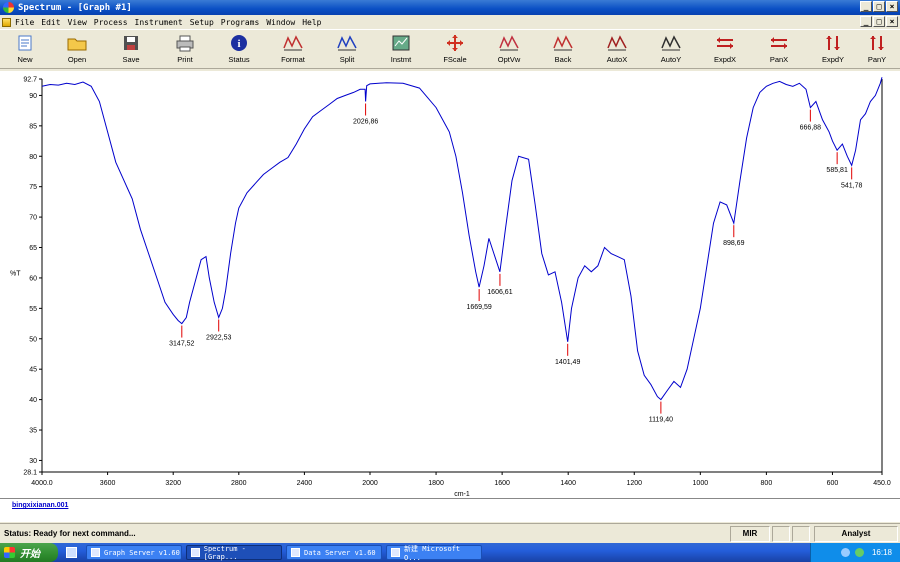 The height and width of the screenshot is (562, 900). Describe the element at coordinates (33, 248) in the screenshot. I see `y-tick-label: 65` at that location.